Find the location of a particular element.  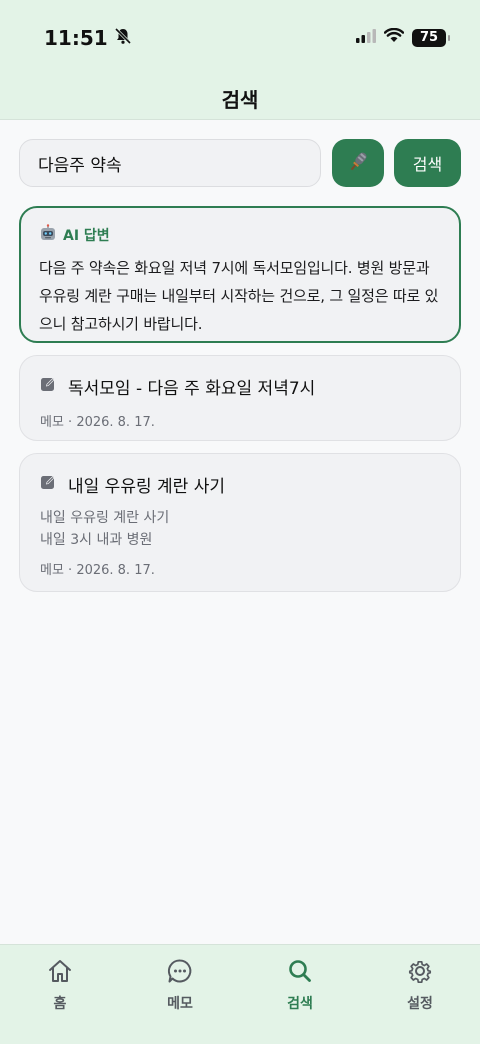

bottom-nav: 홈 메모 검색 설정 is located at coordinates (240, 994).